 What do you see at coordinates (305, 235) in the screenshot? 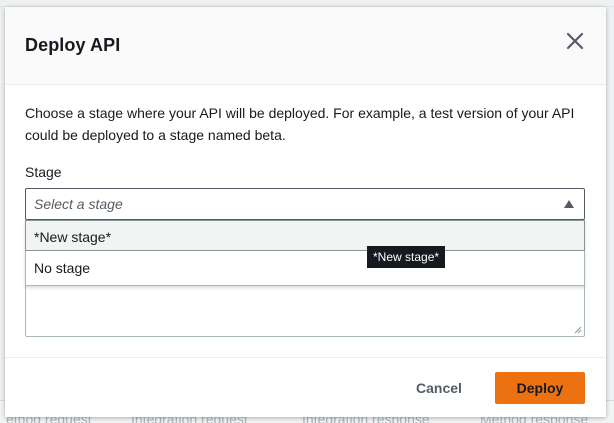
I see `stage-option-new-stage: *New stage*` at bounding box center [305, 235].